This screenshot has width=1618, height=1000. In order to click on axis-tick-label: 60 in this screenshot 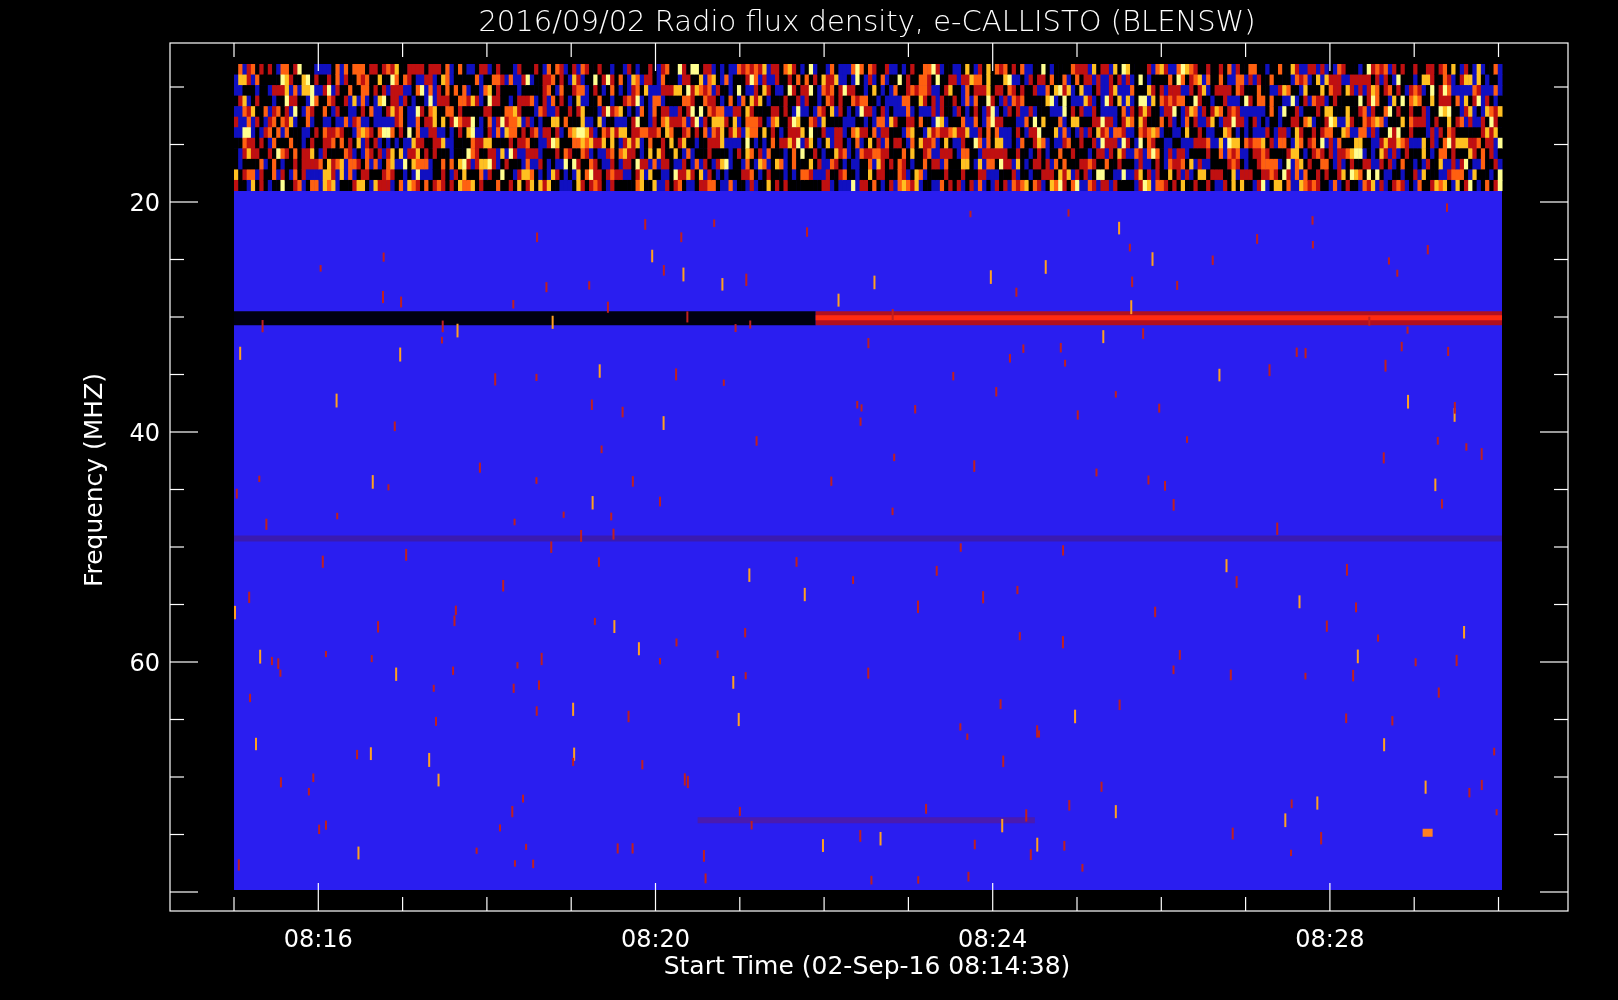, I will do `click(144, 663)`.